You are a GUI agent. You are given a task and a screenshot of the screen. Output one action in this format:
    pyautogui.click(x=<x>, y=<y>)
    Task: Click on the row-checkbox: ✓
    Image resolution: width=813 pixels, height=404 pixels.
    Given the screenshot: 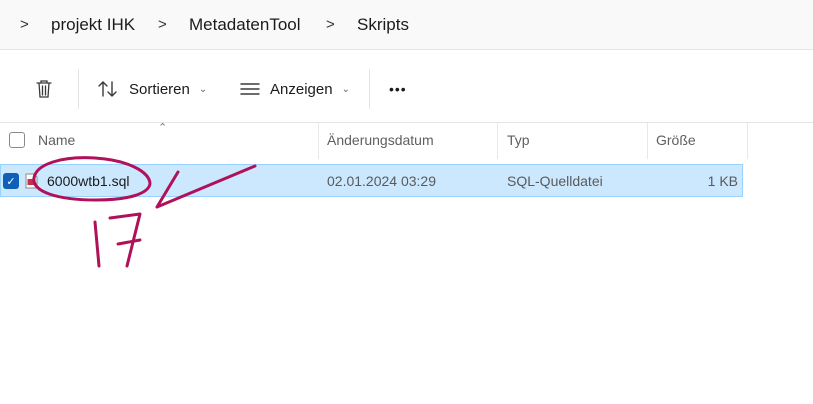 What is the action you would take?
    pyautogui.click(x=11, y=181)
    